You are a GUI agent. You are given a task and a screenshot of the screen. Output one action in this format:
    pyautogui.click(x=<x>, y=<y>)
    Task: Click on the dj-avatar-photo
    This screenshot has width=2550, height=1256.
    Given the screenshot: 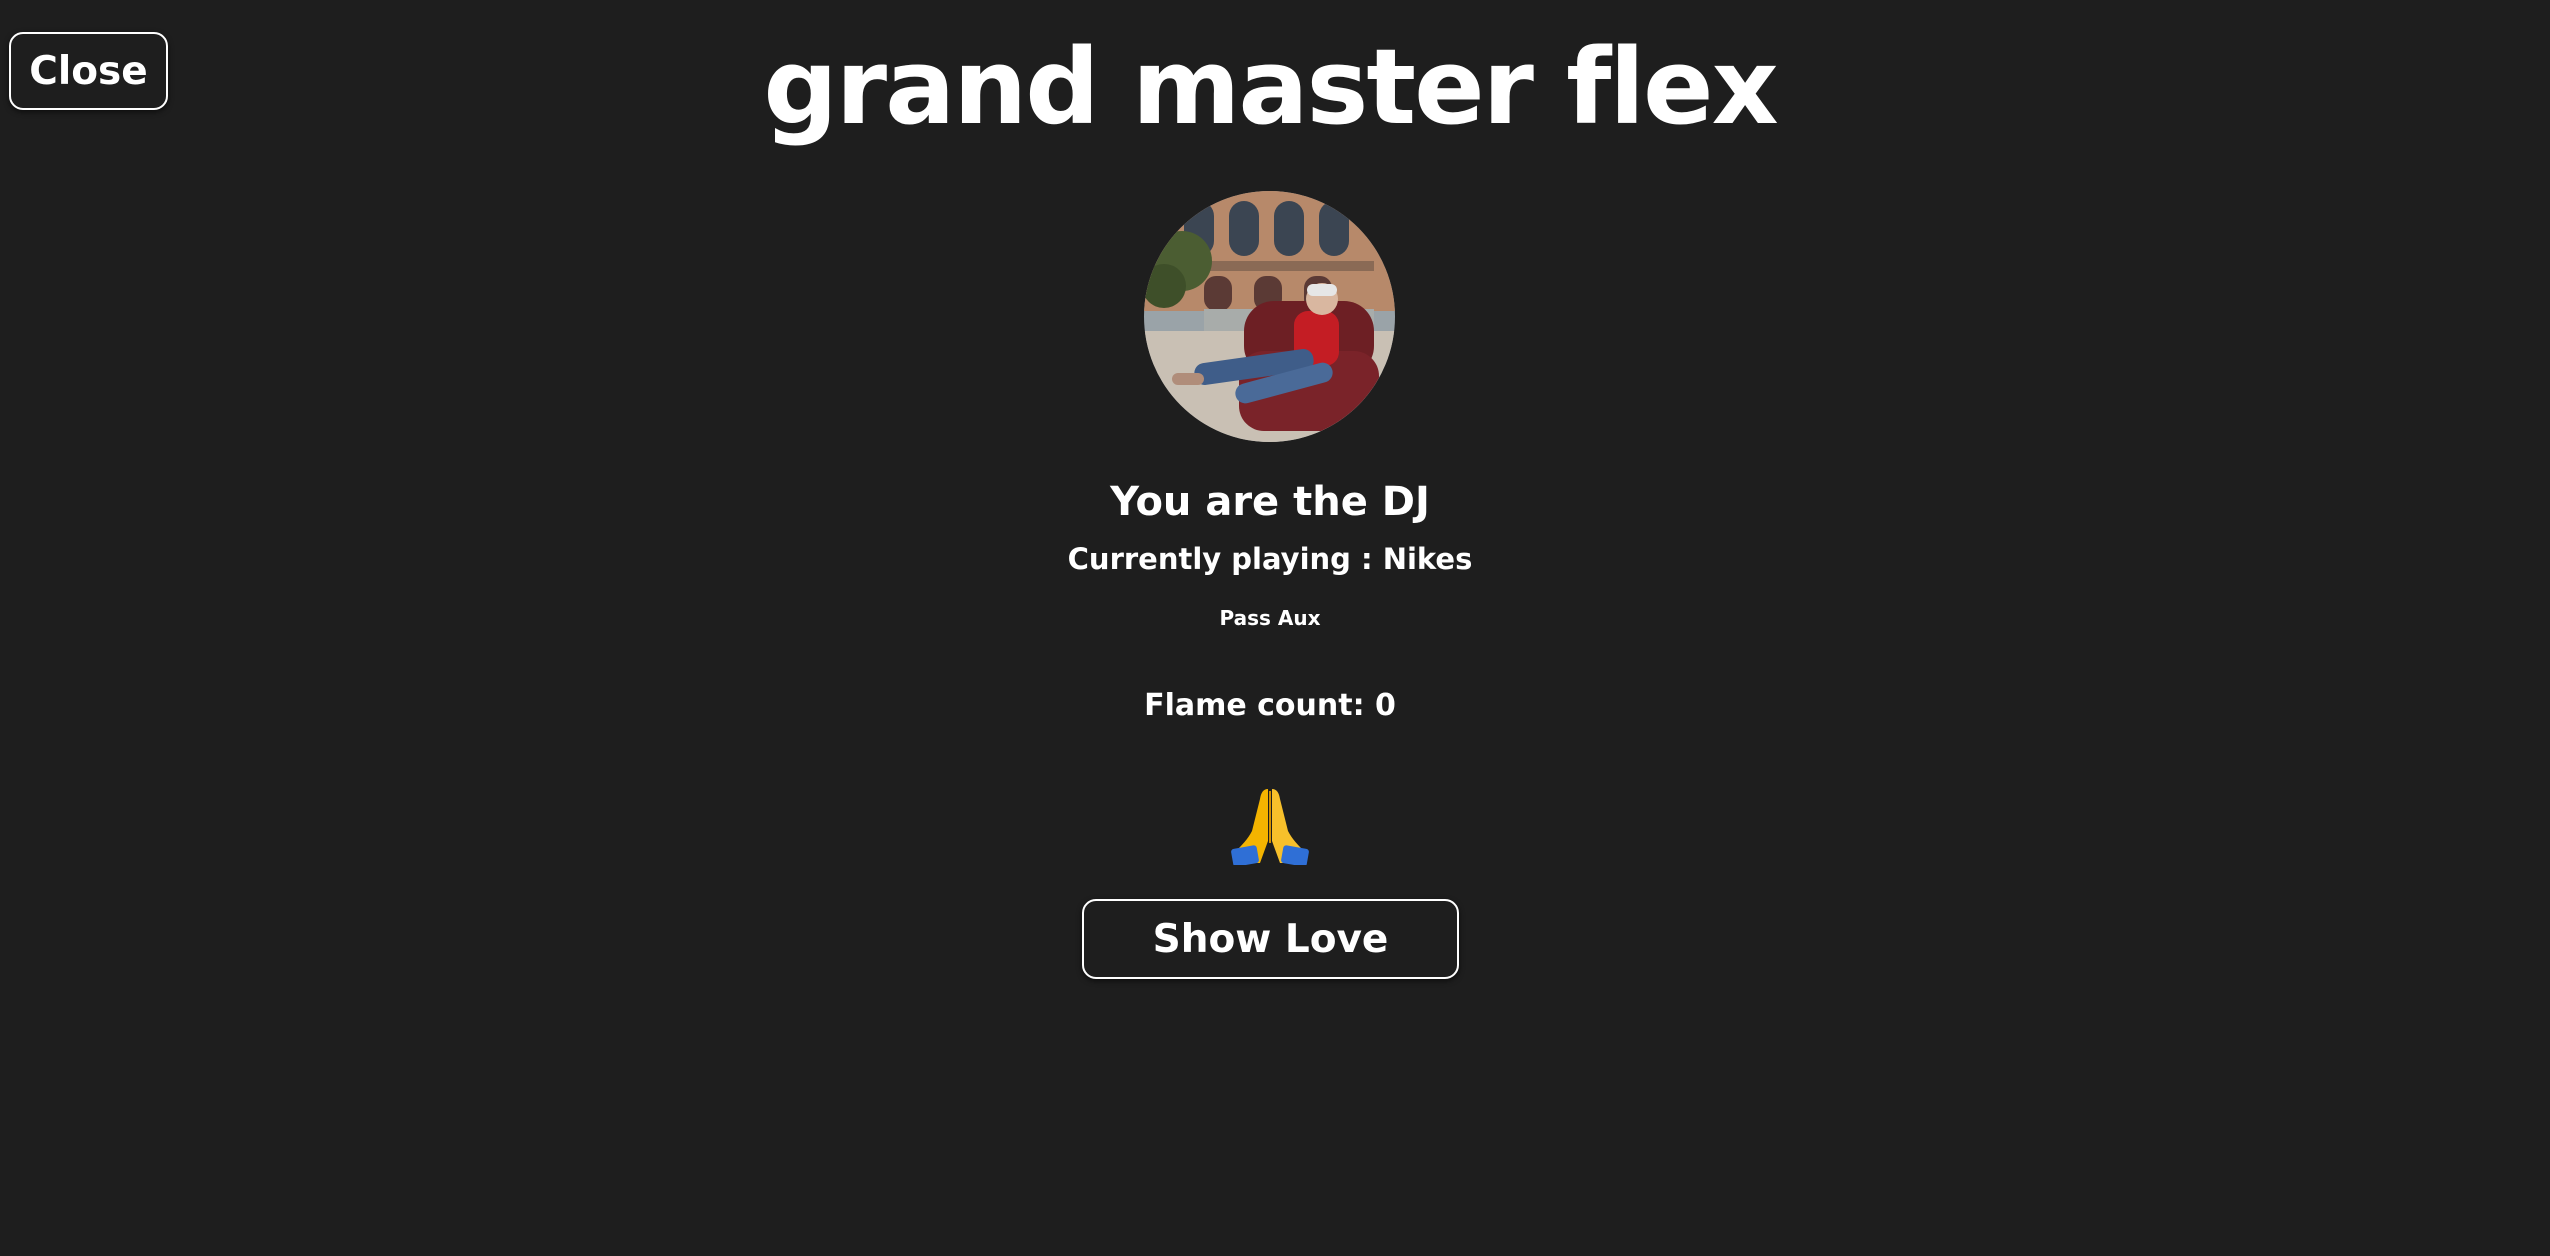 What is the action you would take?
    pyautogui.click(x=1269, y=316)
    